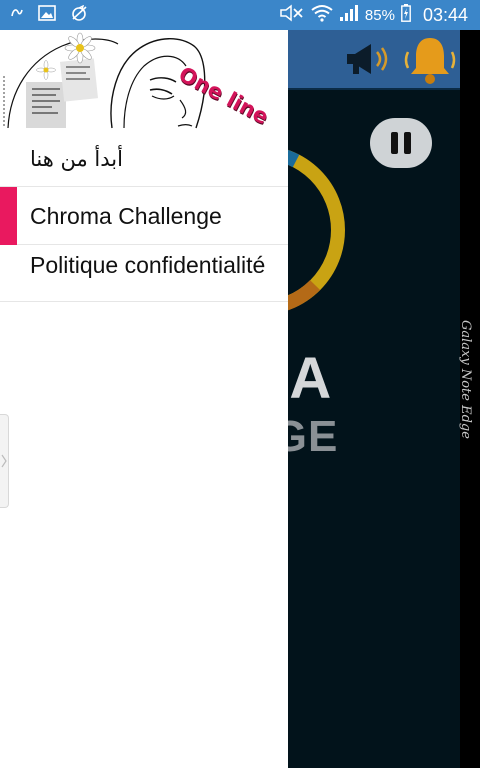 The image size is (480, 768). I want to click on menu-item-chroma-challenge: Chroma Challenge, so click(144, 216).